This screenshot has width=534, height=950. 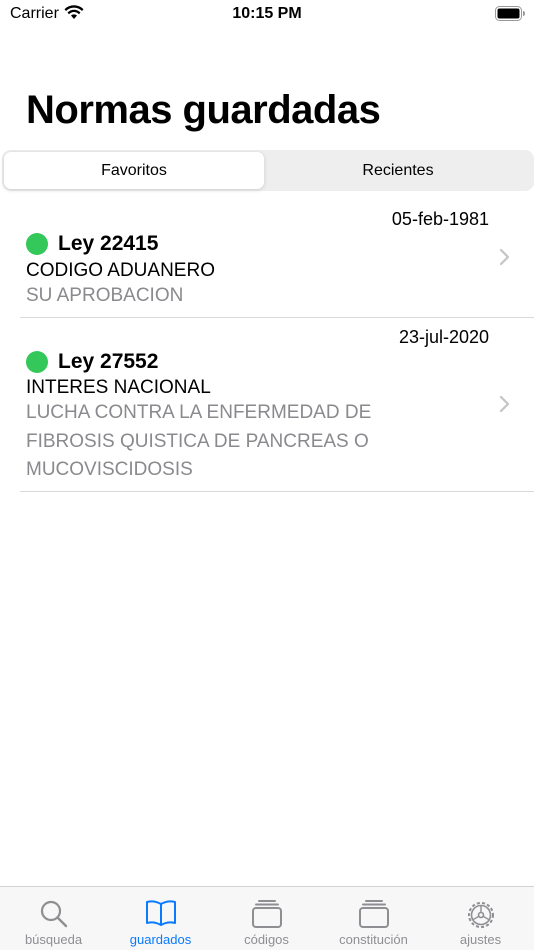 What do you see at coordinates (510, 16) in the screenshot?
I see `battery-icon` at bounding box center [510, 16].